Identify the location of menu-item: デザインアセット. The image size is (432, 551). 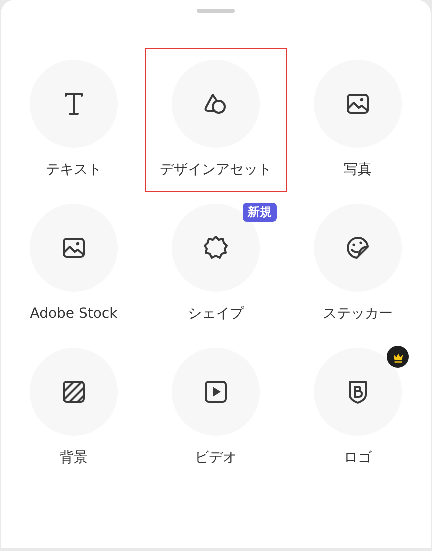
(216, 120).